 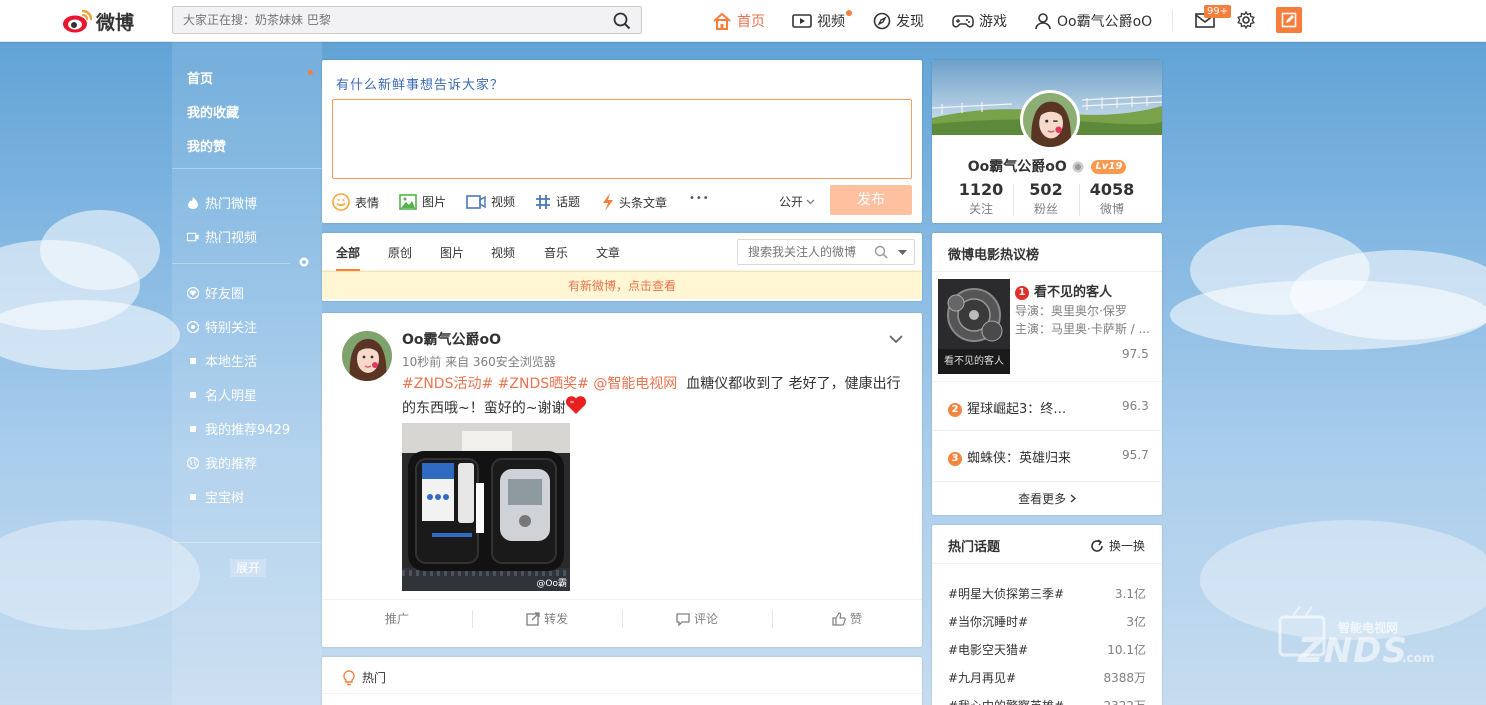 What do you see at coordinates (397, 618) in the screenshot?
I see `promote-button: 推广` at bounding box center [397, 618].